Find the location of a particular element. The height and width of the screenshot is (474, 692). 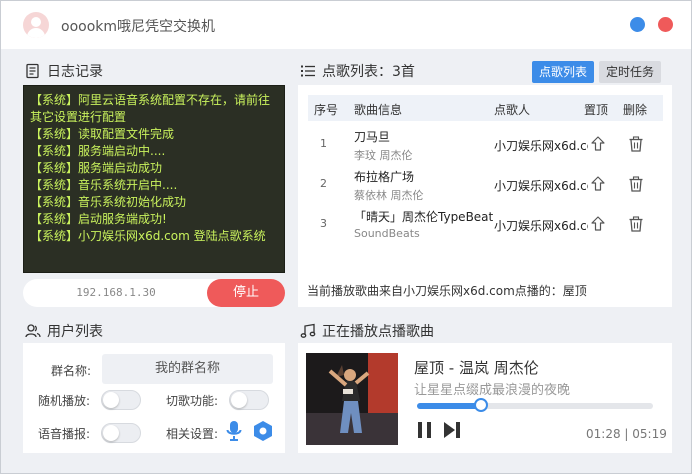

log-line: 【系统】读取配置文件完成 is located at coordinates (102, 134).